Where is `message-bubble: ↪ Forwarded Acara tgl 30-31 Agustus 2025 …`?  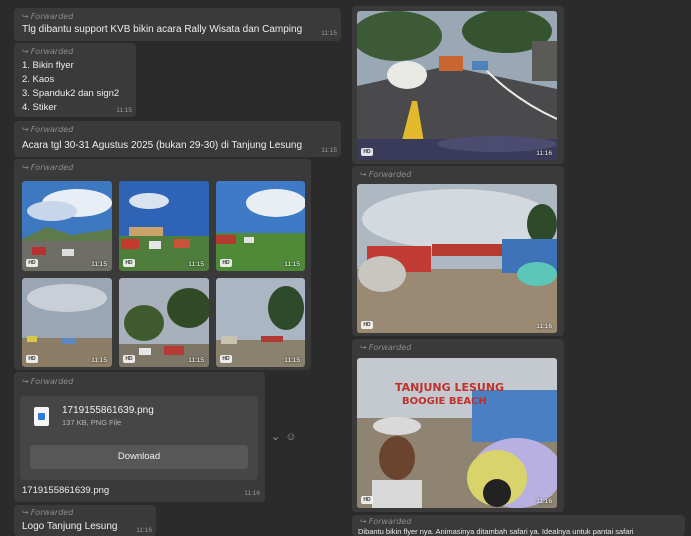
message-bubble: ↪ Forwarded Acara tgl 30-31 Agustus 2025 … is located at coordinates (177, 139).